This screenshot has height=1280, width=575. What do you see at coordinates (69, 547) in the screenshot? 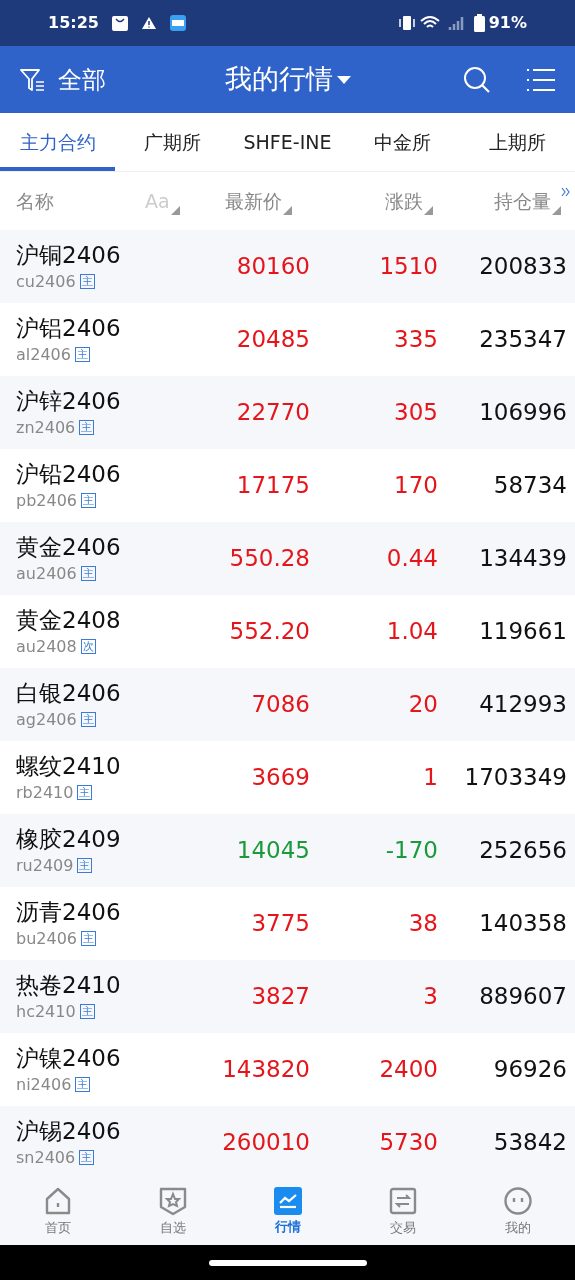
I see `contract-name: 黄金2406` at bounding box center [69, 547].